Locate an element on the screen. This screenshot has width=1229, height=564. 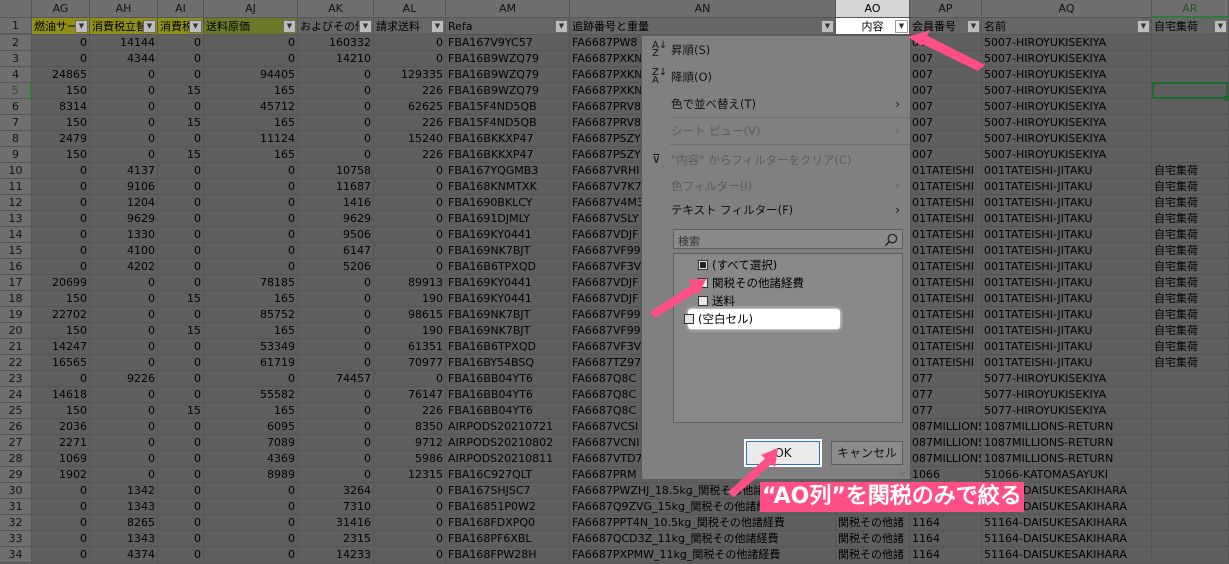
table-cell: FBA1691DJMLY is located at coordinates (508, 219).